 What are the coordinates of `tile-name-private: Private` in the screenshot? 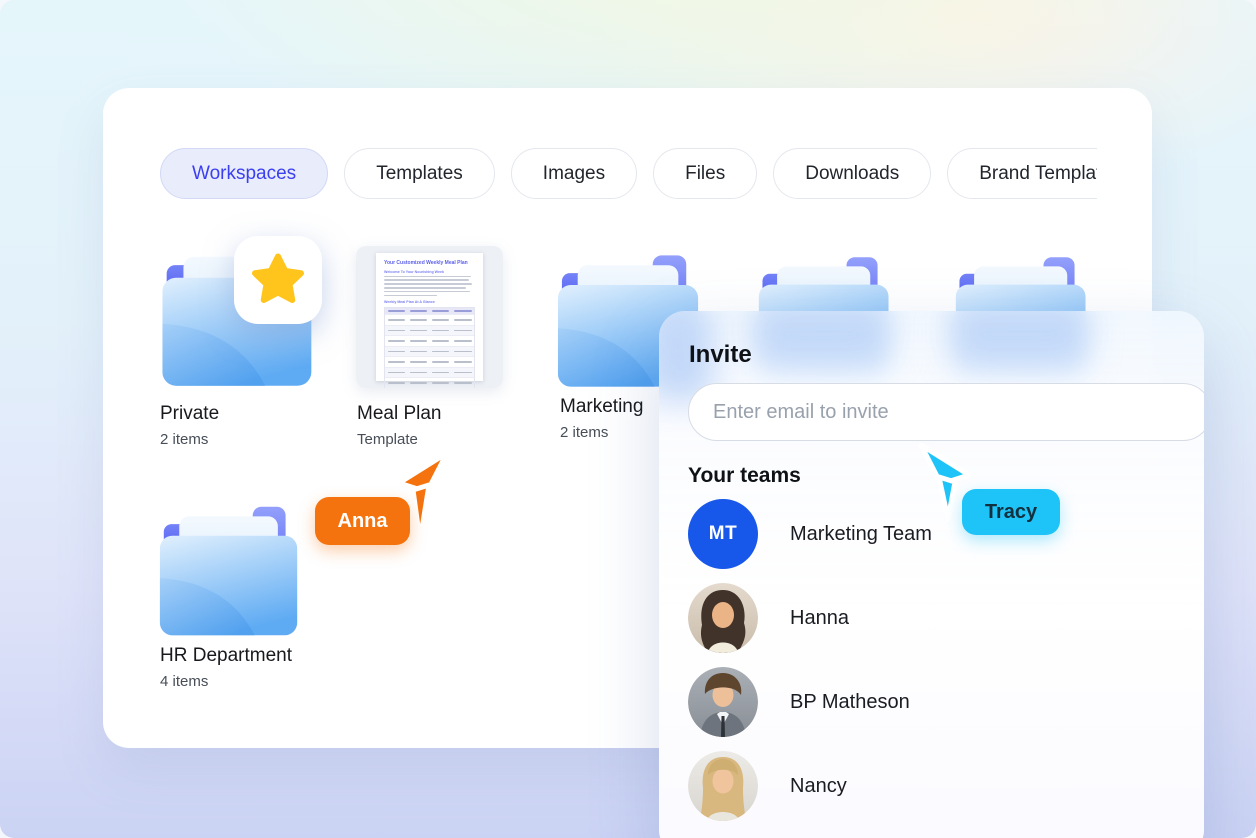 It's located at (189, 414).